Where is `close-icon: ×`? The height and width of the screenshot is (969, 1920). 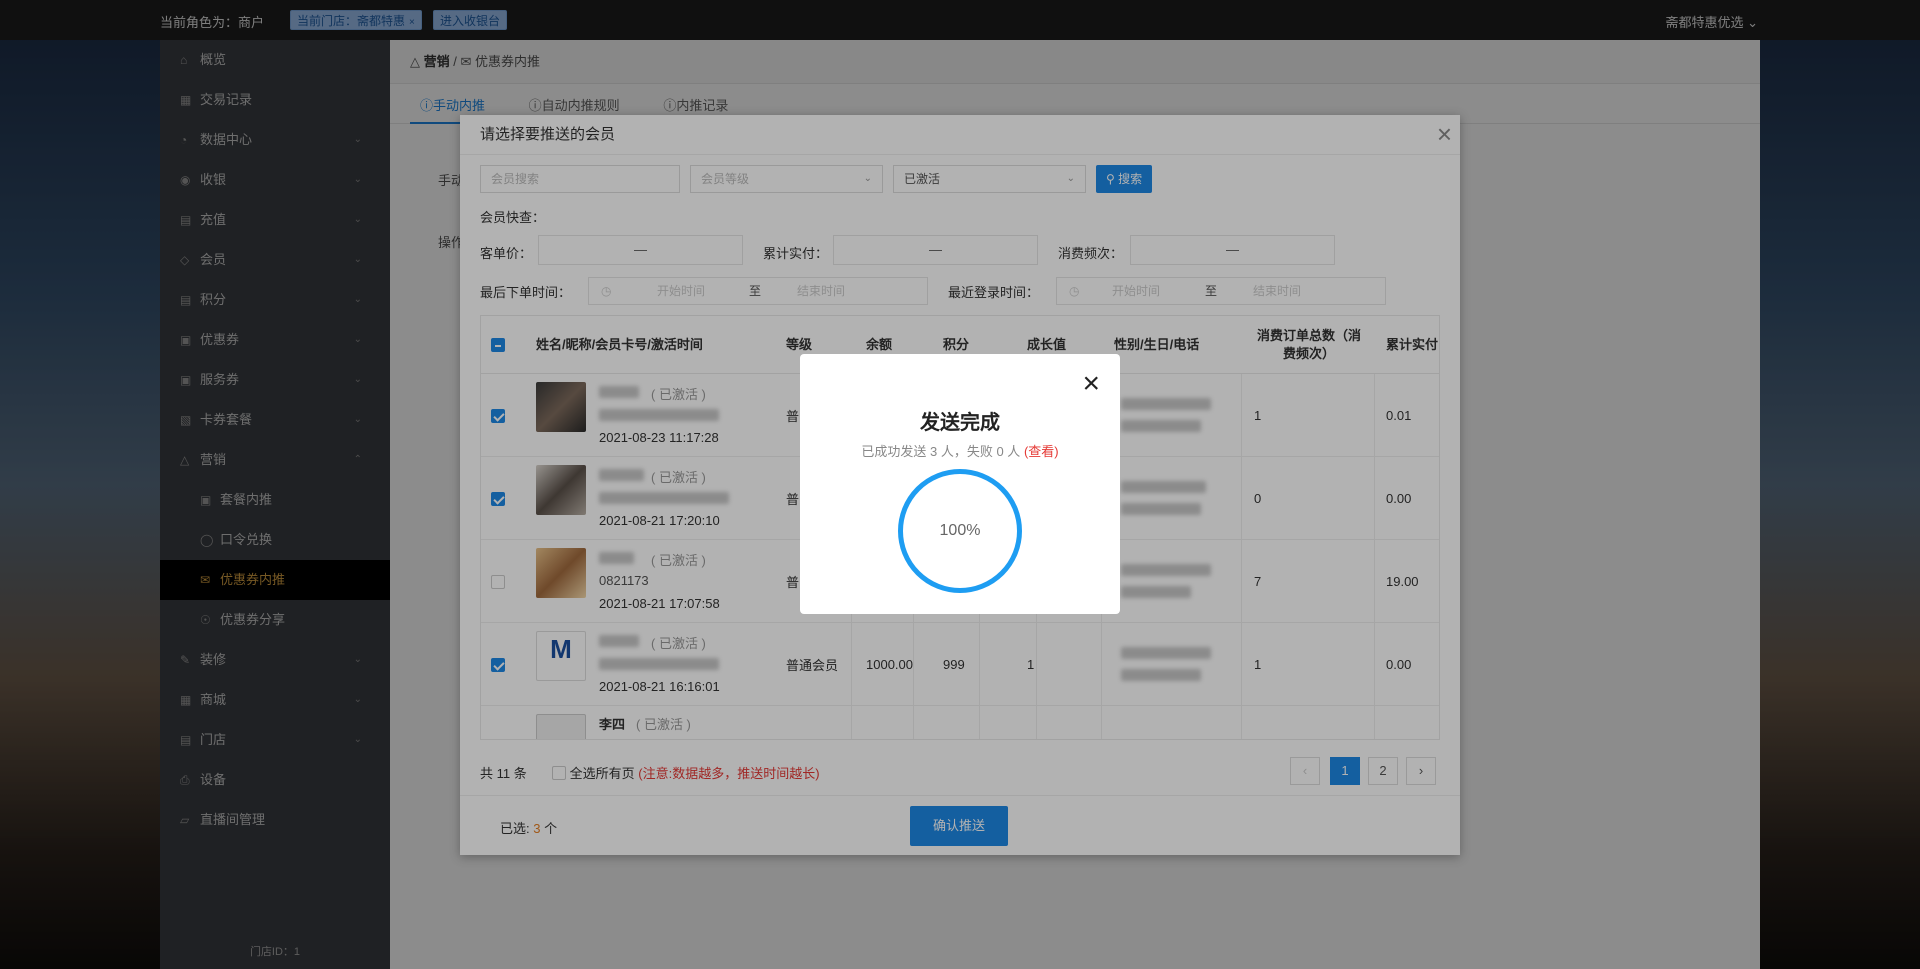
close-icon: × is located at coordinates (1091, 384).